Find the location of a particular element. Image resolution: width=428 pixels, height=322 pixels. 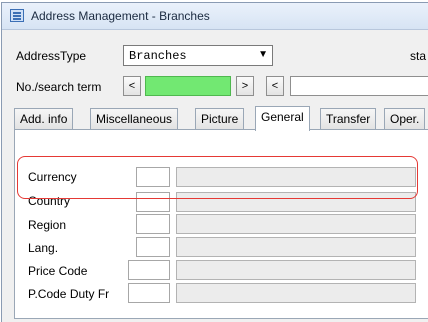

search-label: No./search term is located at coordinates (59, 87).